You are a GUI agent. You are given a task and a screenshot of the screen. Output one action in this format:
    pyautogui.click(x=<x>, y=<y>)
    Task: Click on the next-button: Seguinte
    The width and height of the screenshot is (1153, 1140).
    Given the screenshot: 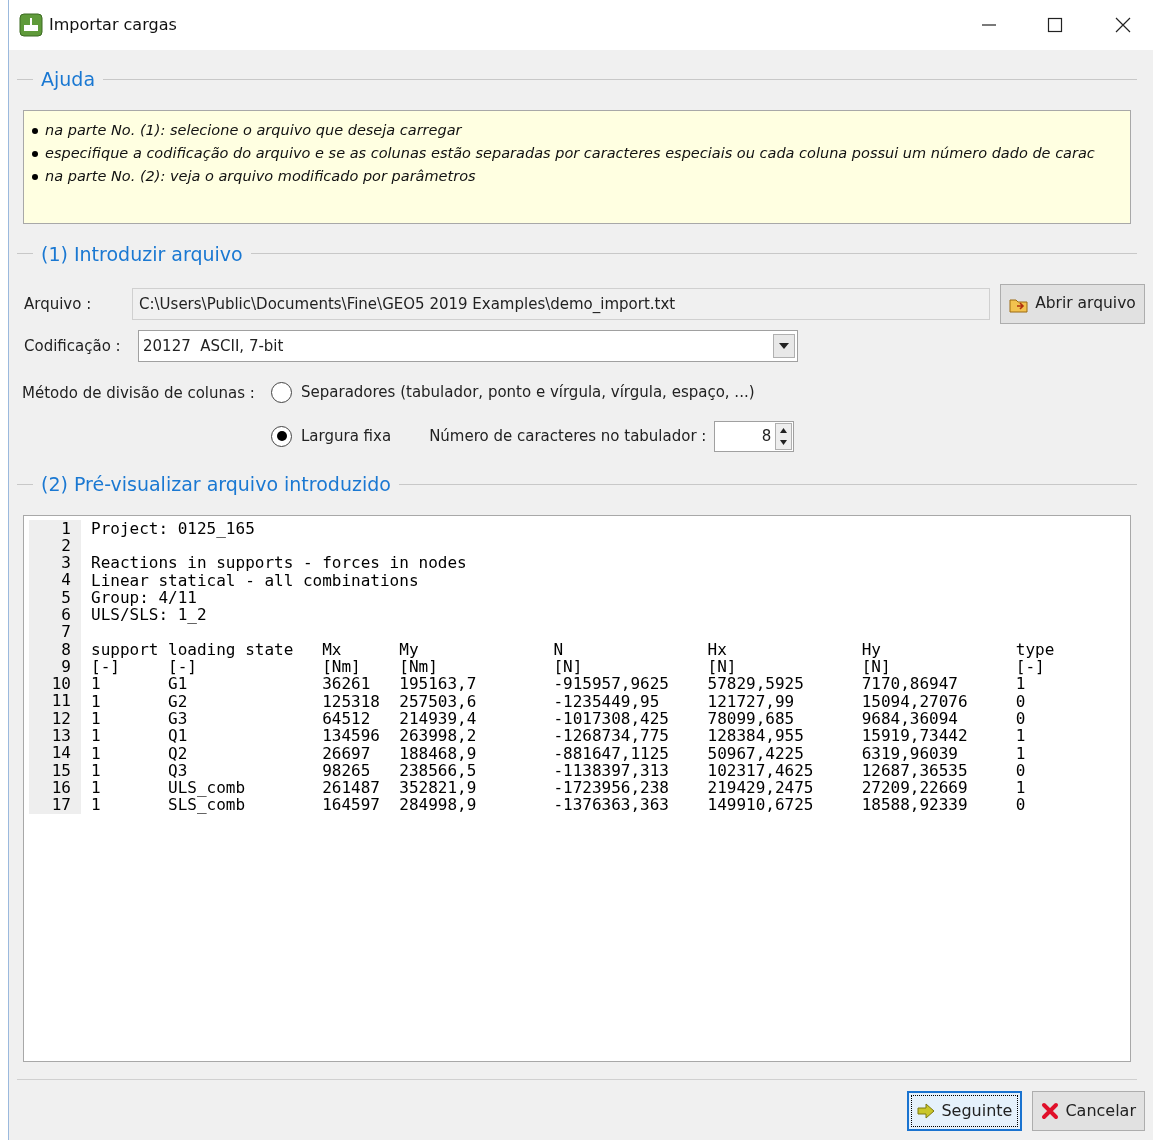 What is the action you would take?
    pyautogui.click(x=965, y=1110)
    